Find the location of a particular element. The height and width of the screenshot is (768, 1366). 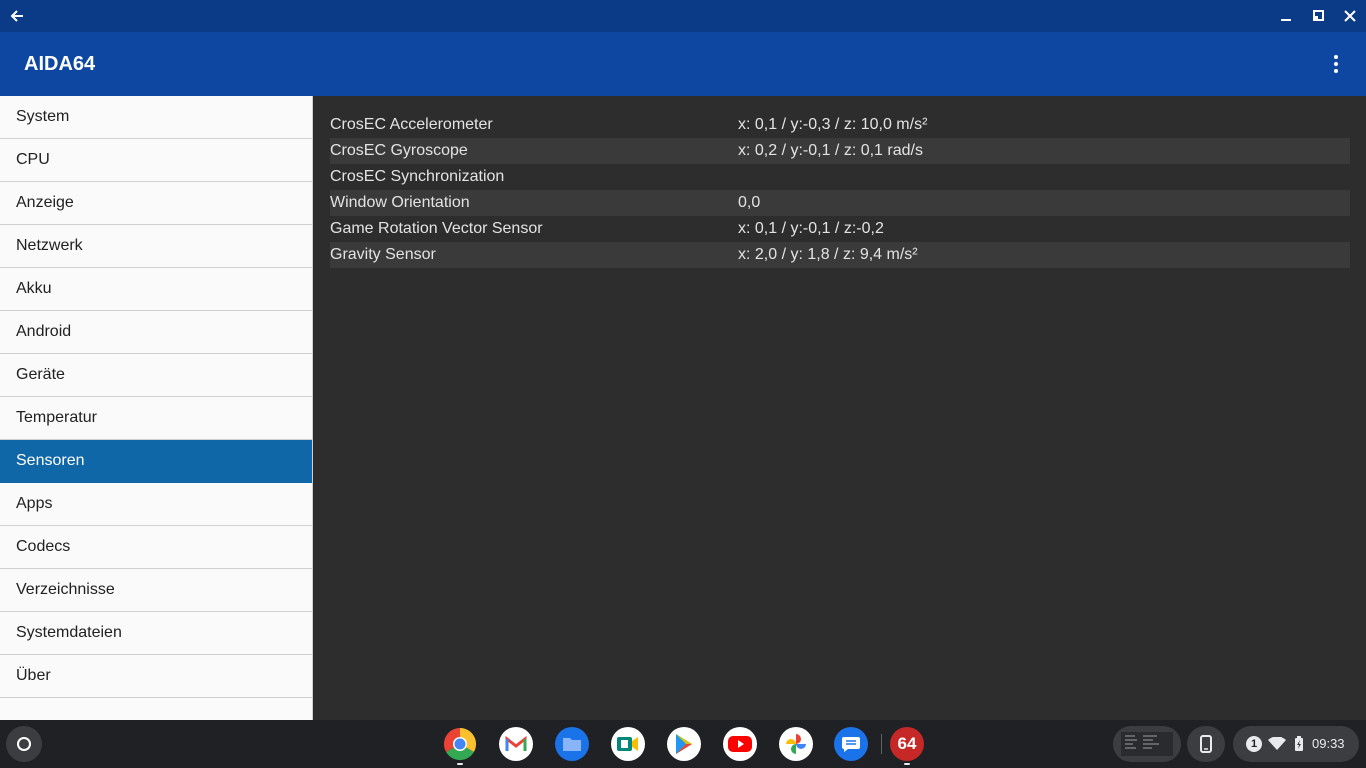

screen-capture-thumbnail is located at coordinates (1147, 744).